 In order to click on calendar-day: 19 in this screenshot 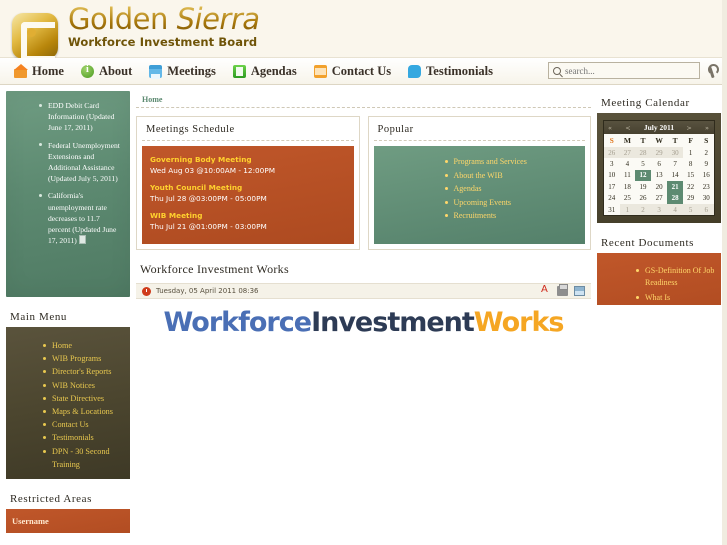, I will do `click(643, 186)`.